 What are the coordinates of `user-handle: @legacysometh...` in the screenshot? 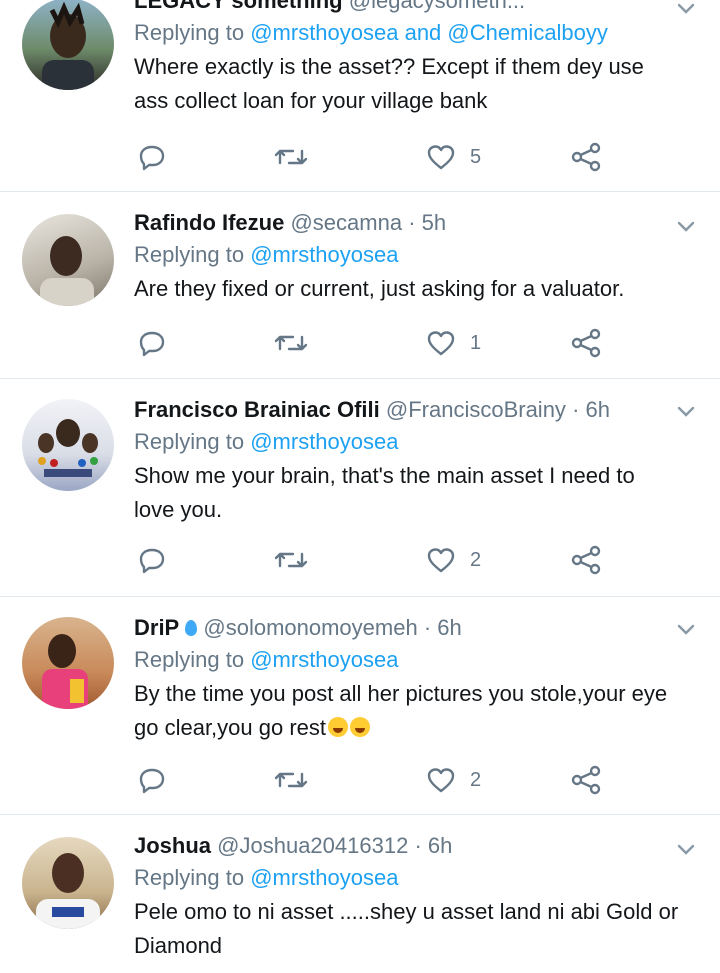 It's located at (437, 6).